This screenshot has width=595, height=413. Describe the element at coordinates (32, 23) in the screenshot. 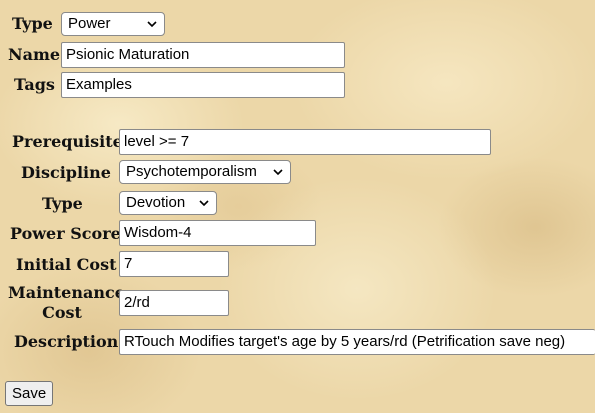

I see `type-label: Type` at that location.